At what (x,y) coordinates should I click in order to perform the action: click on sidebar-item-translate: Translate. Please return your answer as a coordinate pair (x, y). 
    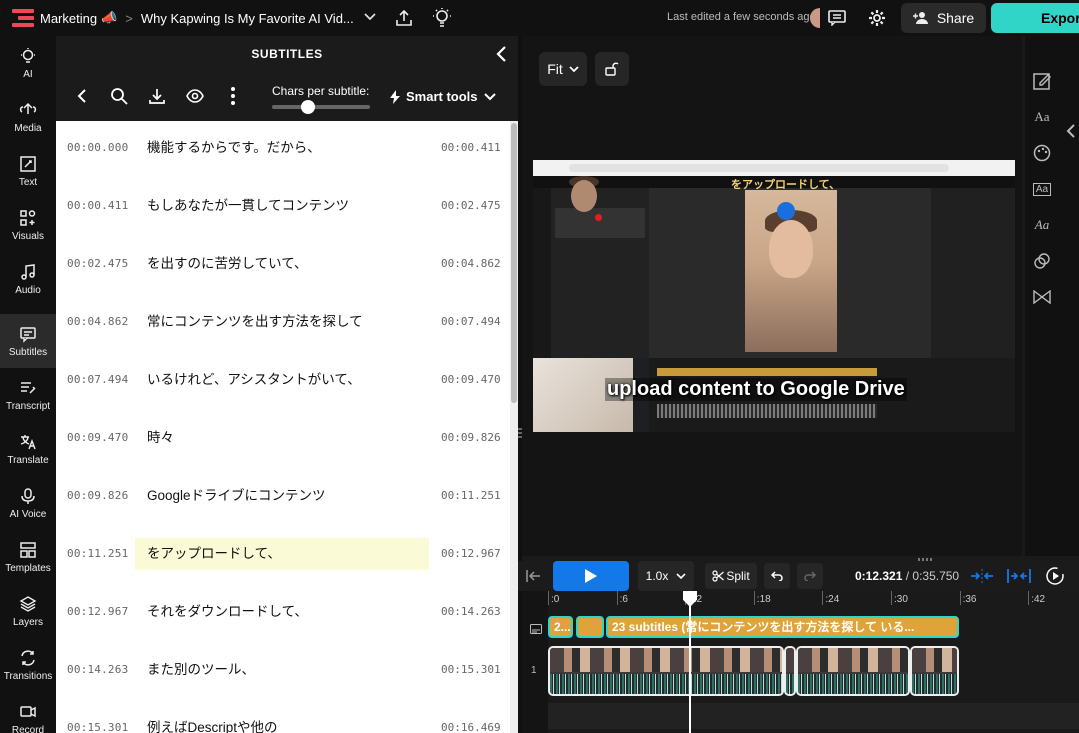
    Looking at the image, I should click on (28, 449).